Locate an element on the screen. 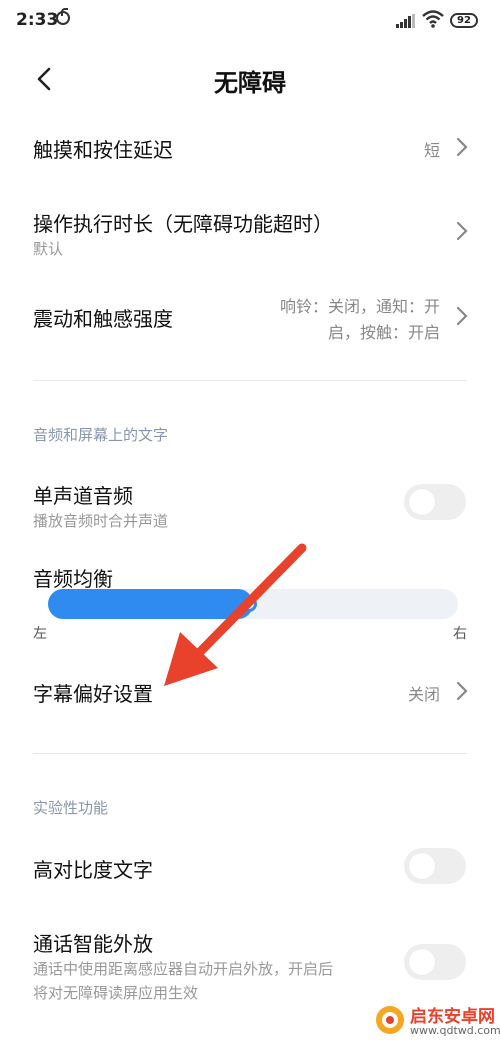  row-speaker-call-sub2: 将对无障碍读屏应用生效 is located at coordinates (116, 993).